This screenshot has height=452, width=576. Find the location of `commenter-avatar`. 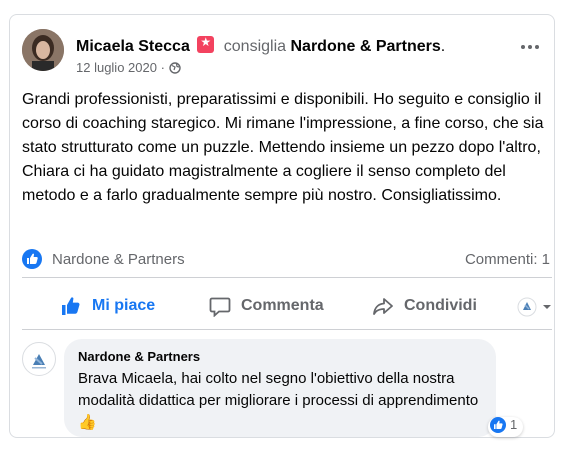

commenter-avatar is located at coordinates (39, 359).